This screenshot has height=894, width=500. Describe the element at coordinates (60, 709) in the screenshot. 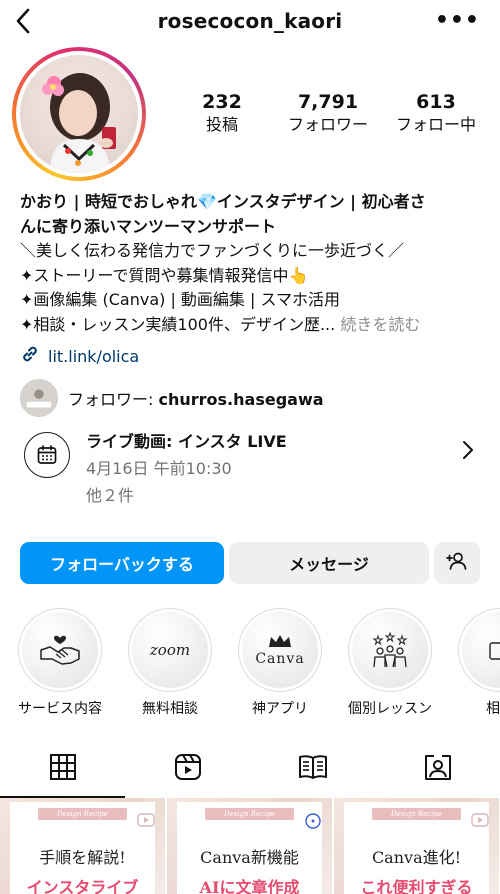

I see `highlight-label: サービス内容` at that location.